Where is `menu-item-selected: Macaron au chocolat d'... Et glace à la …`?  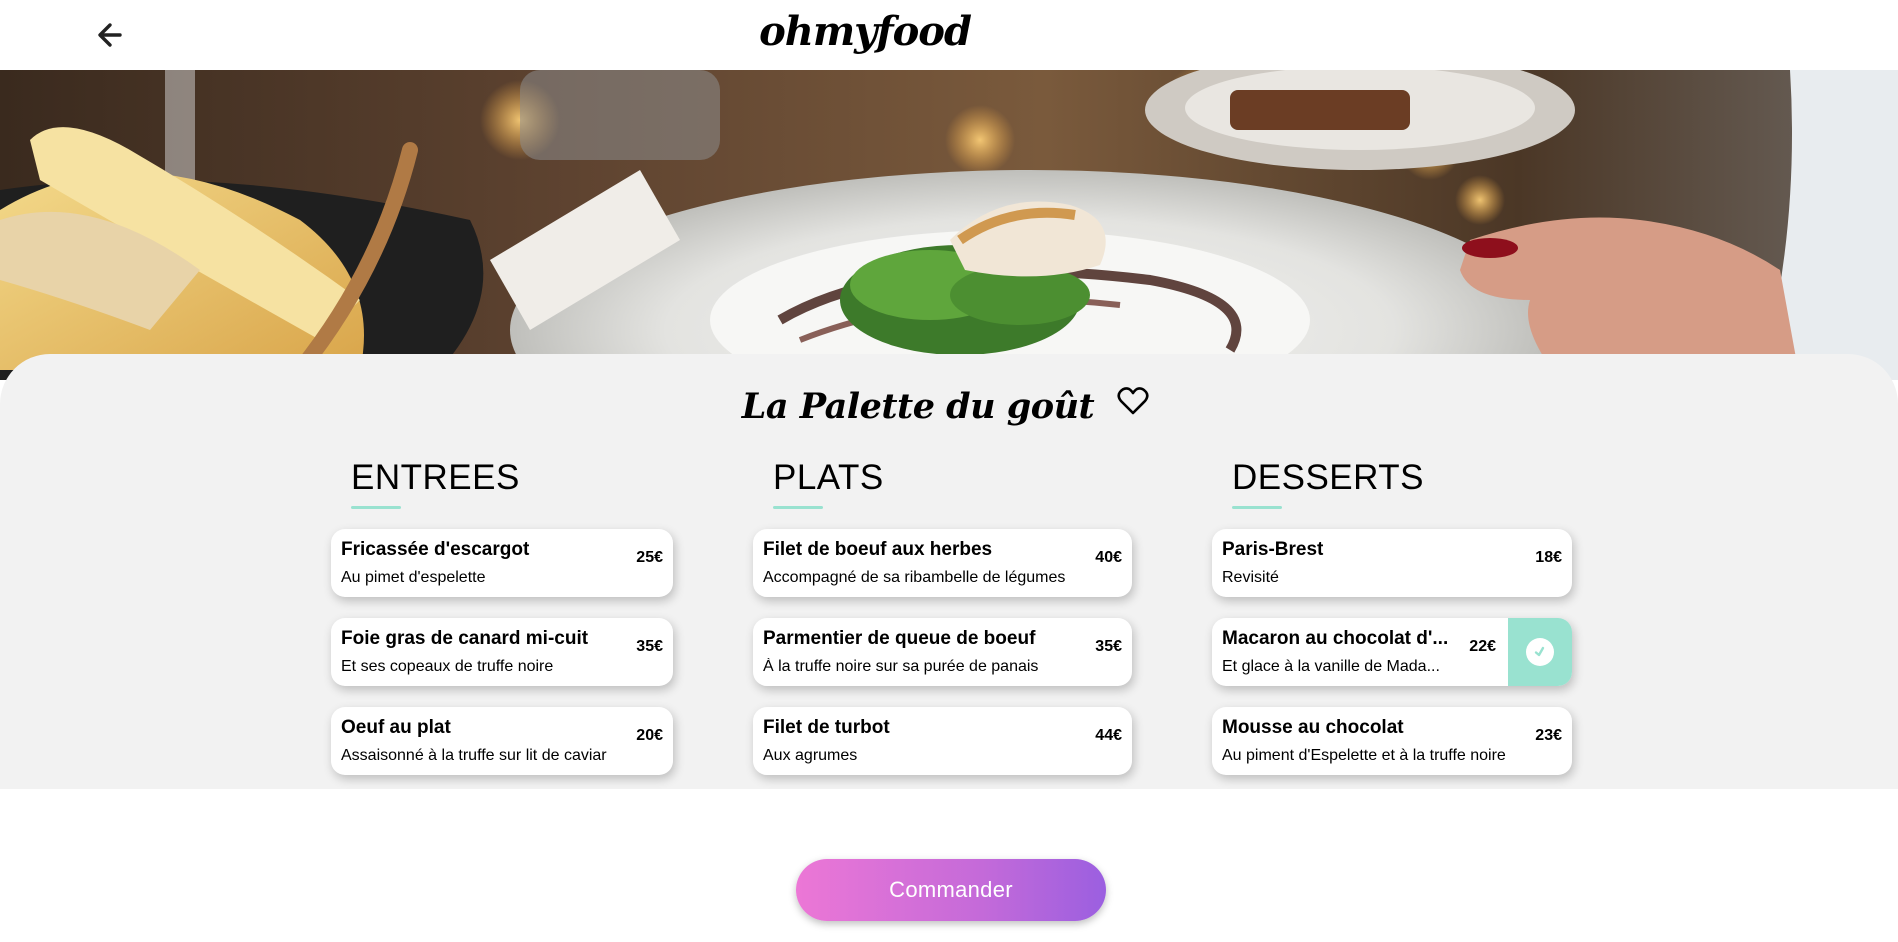 menu-item-selected: Macaron au chocolat d'... Et glace à la … is located at coordinates (1392, 652).